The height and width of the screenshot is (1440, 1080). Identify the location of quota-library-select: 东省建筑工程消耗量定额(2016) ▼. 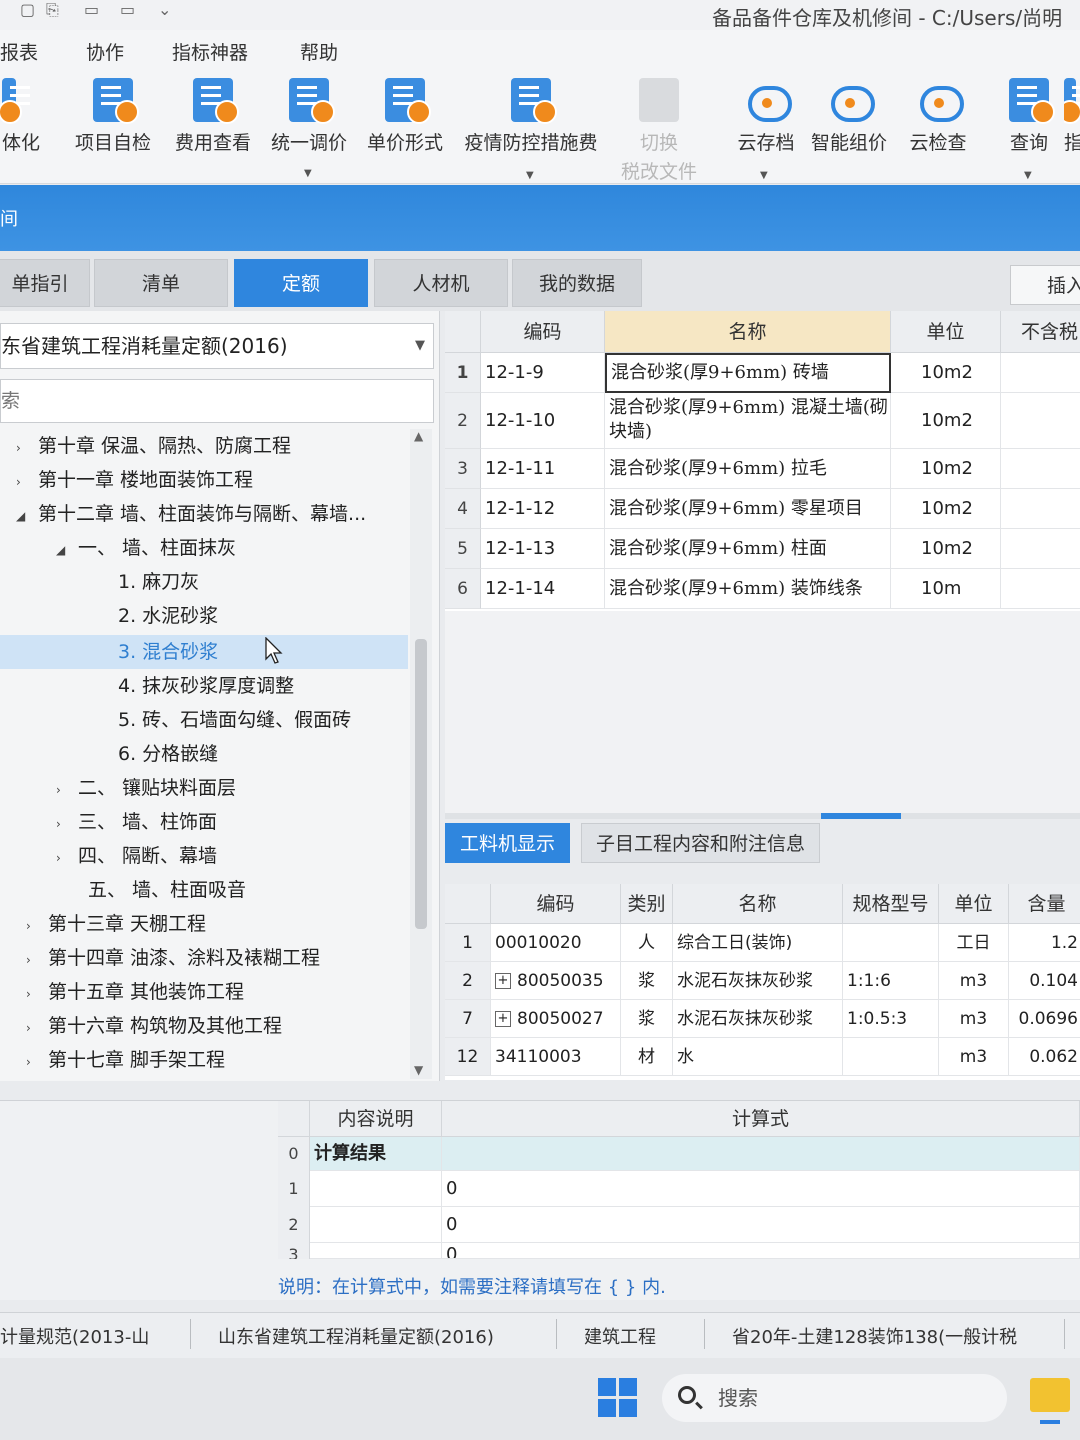
(217, 346).